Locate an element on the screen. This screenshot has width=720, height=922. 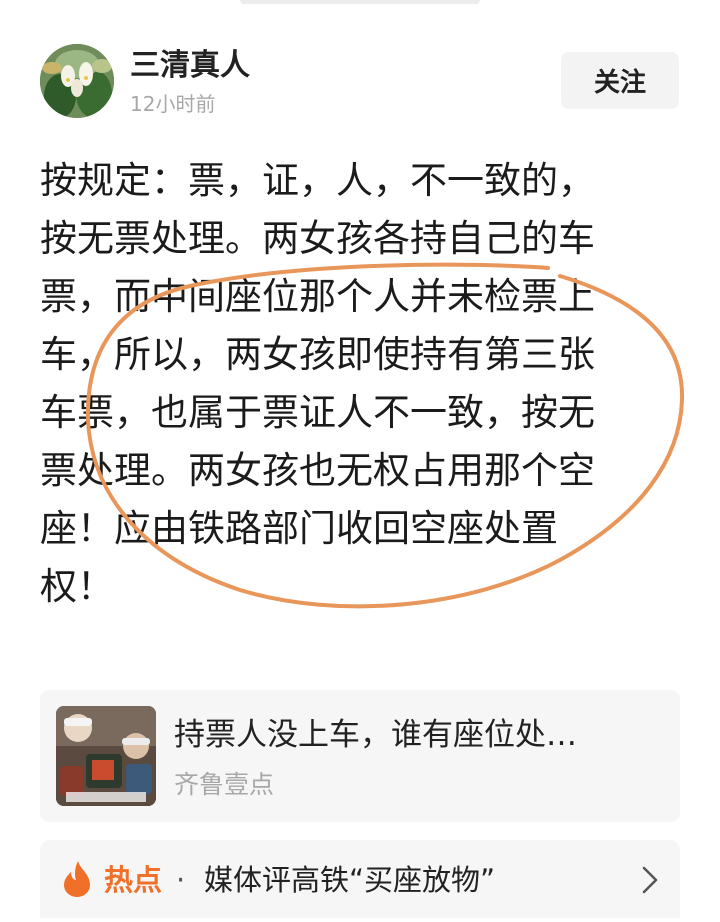
news-thumbnail is located at coordinates (106, 756).